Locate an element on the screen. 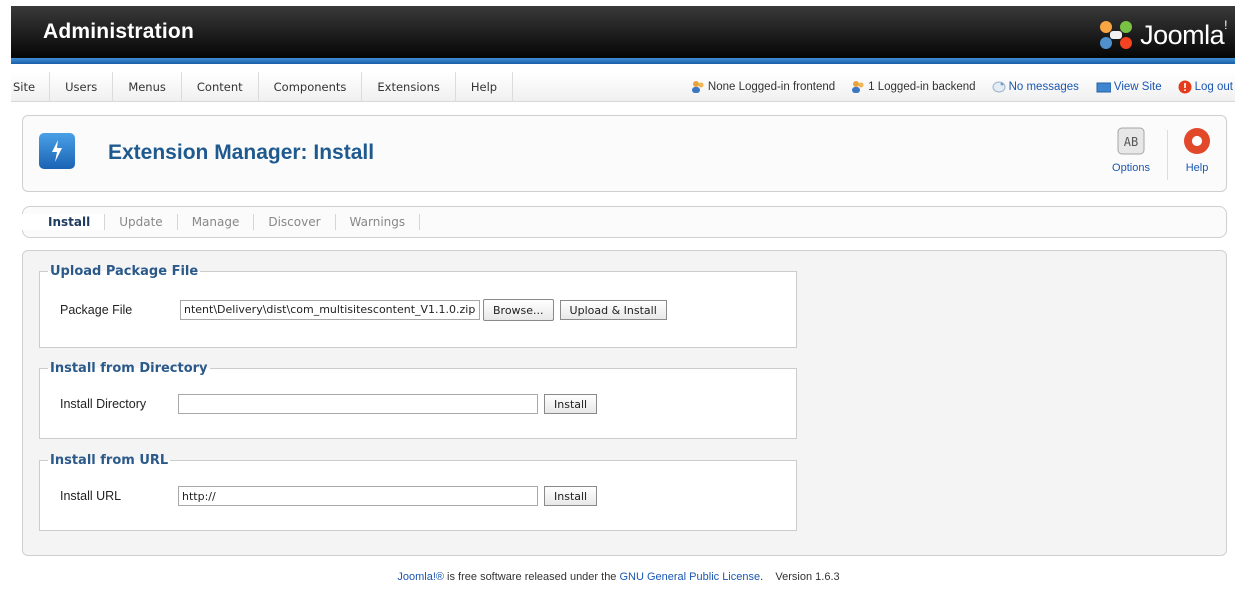  tab-install: Install is located at coordinates (64, 222).